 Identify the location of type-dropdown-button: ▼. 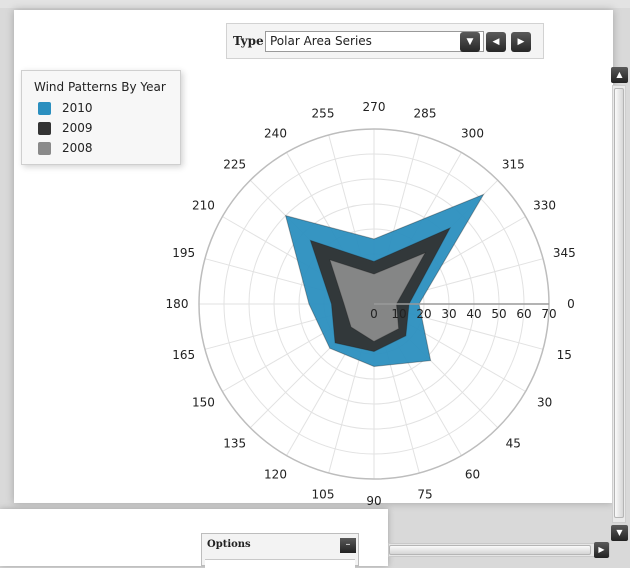
(470, 42).